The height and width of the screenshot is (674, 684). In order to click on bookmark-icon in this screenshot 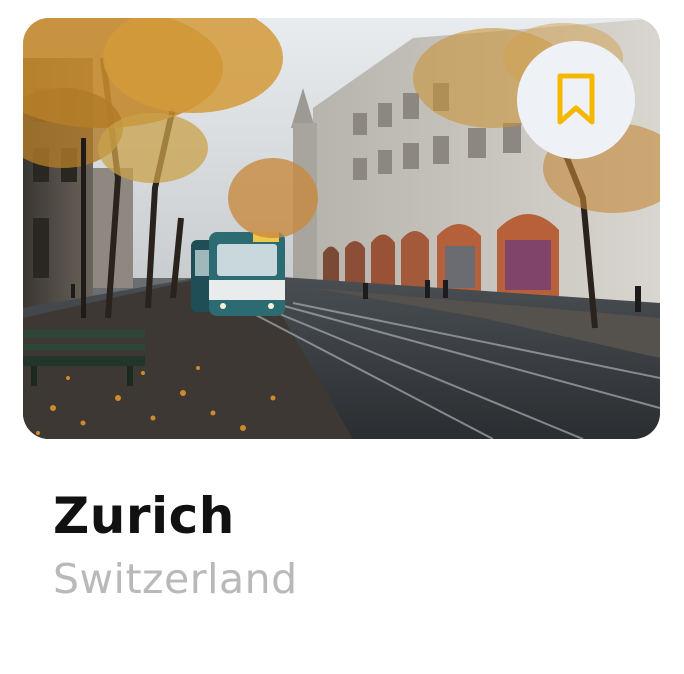, I will do `click(576, 99)`.